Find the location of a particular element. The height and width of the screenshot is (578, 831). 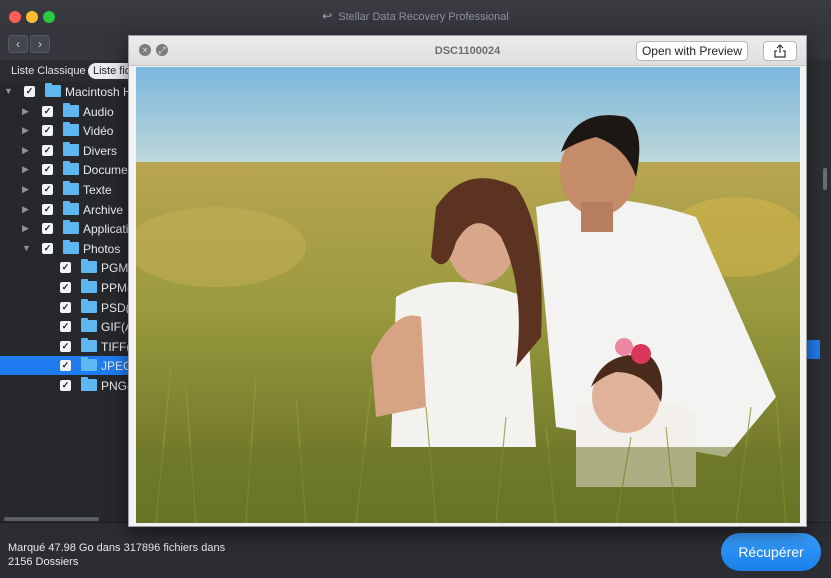

tree-item-label: Audio is located at coordinates (98, 111).